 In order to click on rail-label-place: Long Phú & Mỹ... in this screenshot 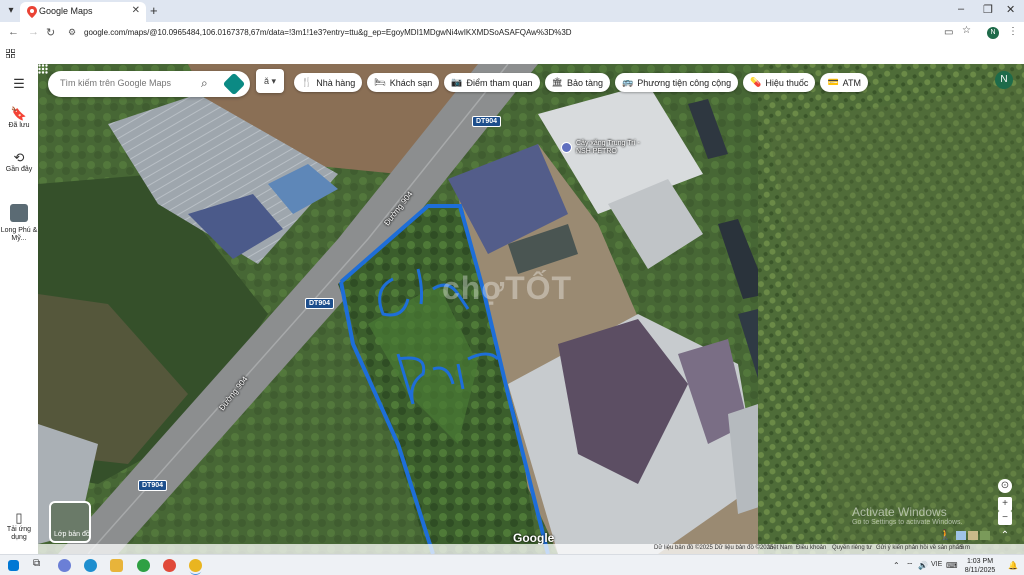, I will do `click(19, 234)`.